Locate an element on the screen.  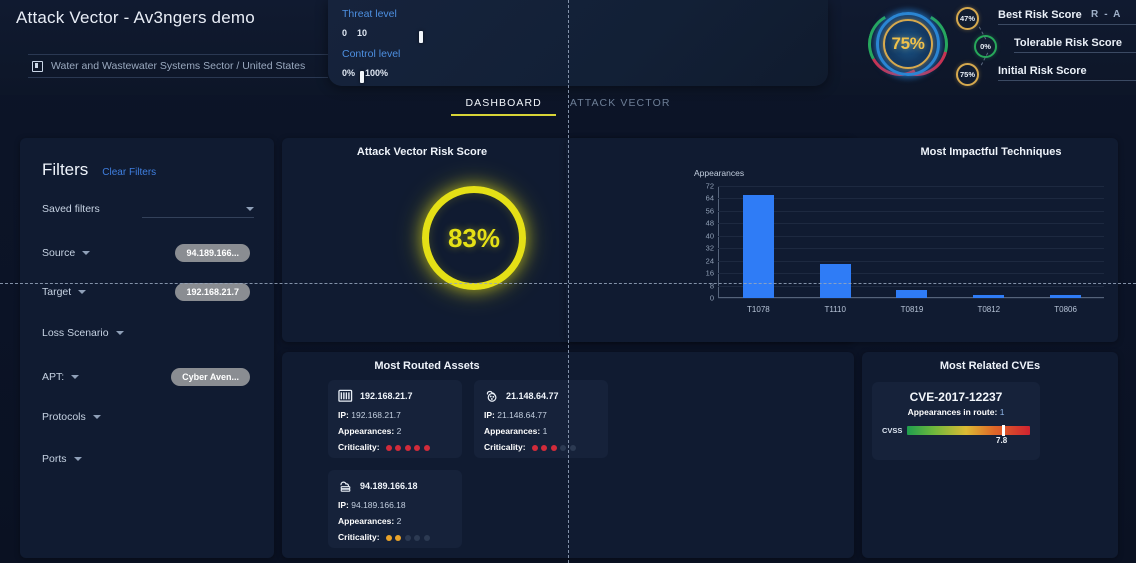
saved-filters-select is located at coordinates (198, 209).